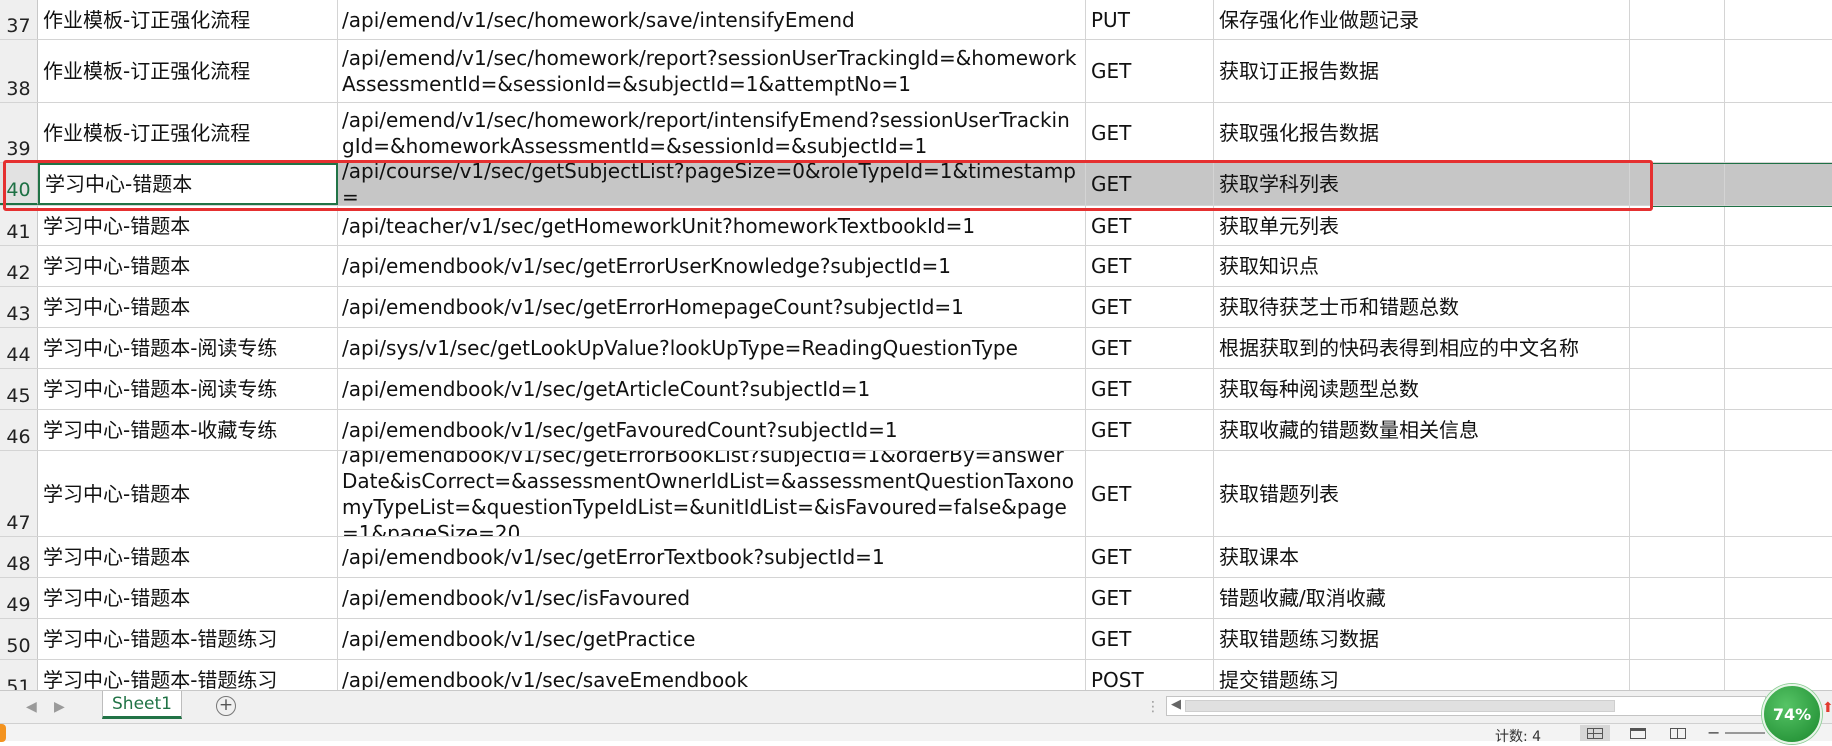  What do you see at coordinates (19, 132) in the screenshot?
I see `row-header: 39` at bounding box center [19, 132].